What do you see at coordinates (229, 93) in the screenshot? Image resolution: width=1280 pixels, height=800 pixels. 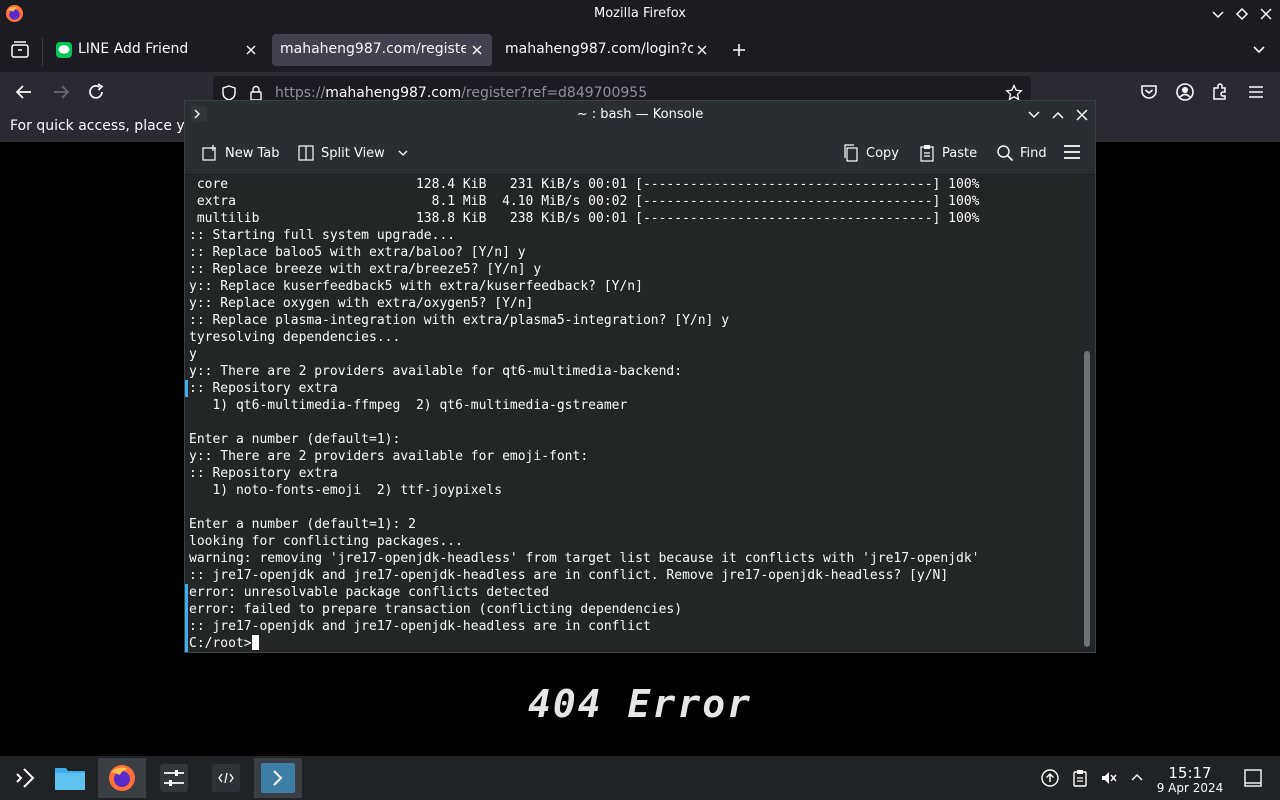 I see `tracking-shield-icon` at bounding box center [229, 93].